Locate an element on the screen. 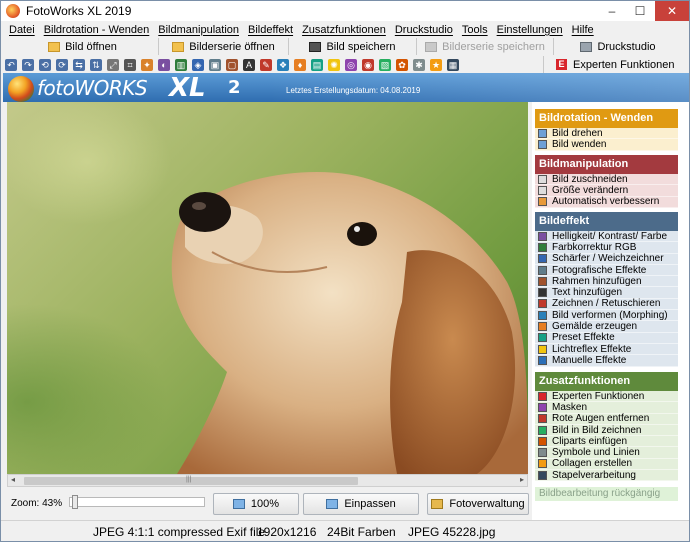 This screenshot has height=542, width=690. panel-item-gemaelde: Gemälde erzeugen is located at coordinates (606, 327).